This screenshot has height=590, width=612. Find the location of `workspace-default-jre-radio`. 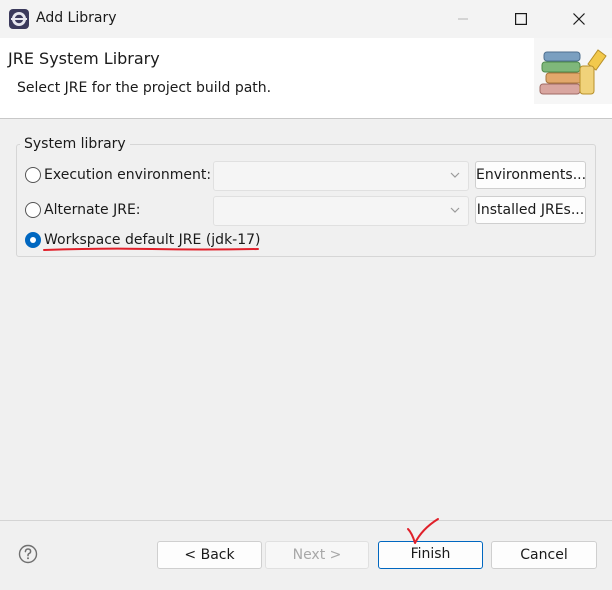

workspace-default-jre-radio is located at coordinates (33, 240).